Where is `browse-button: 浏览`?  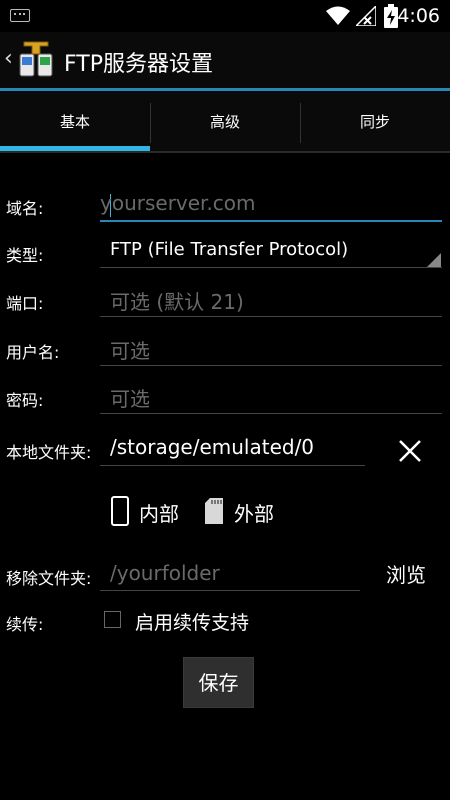
browse-button: 浏览 is located at coordinates (406, 573).